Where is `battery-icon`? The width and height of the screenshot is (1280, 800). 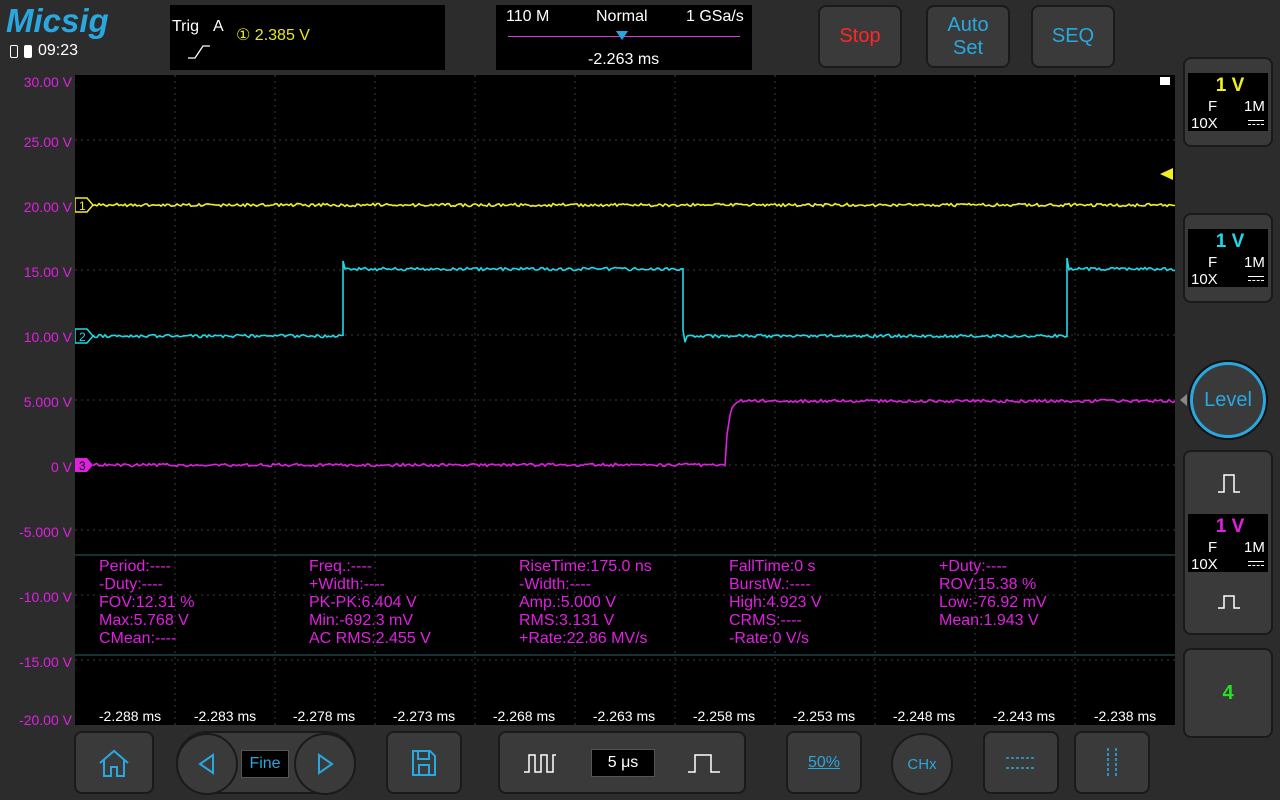 battery-icon is located at coordinates (28, 51).